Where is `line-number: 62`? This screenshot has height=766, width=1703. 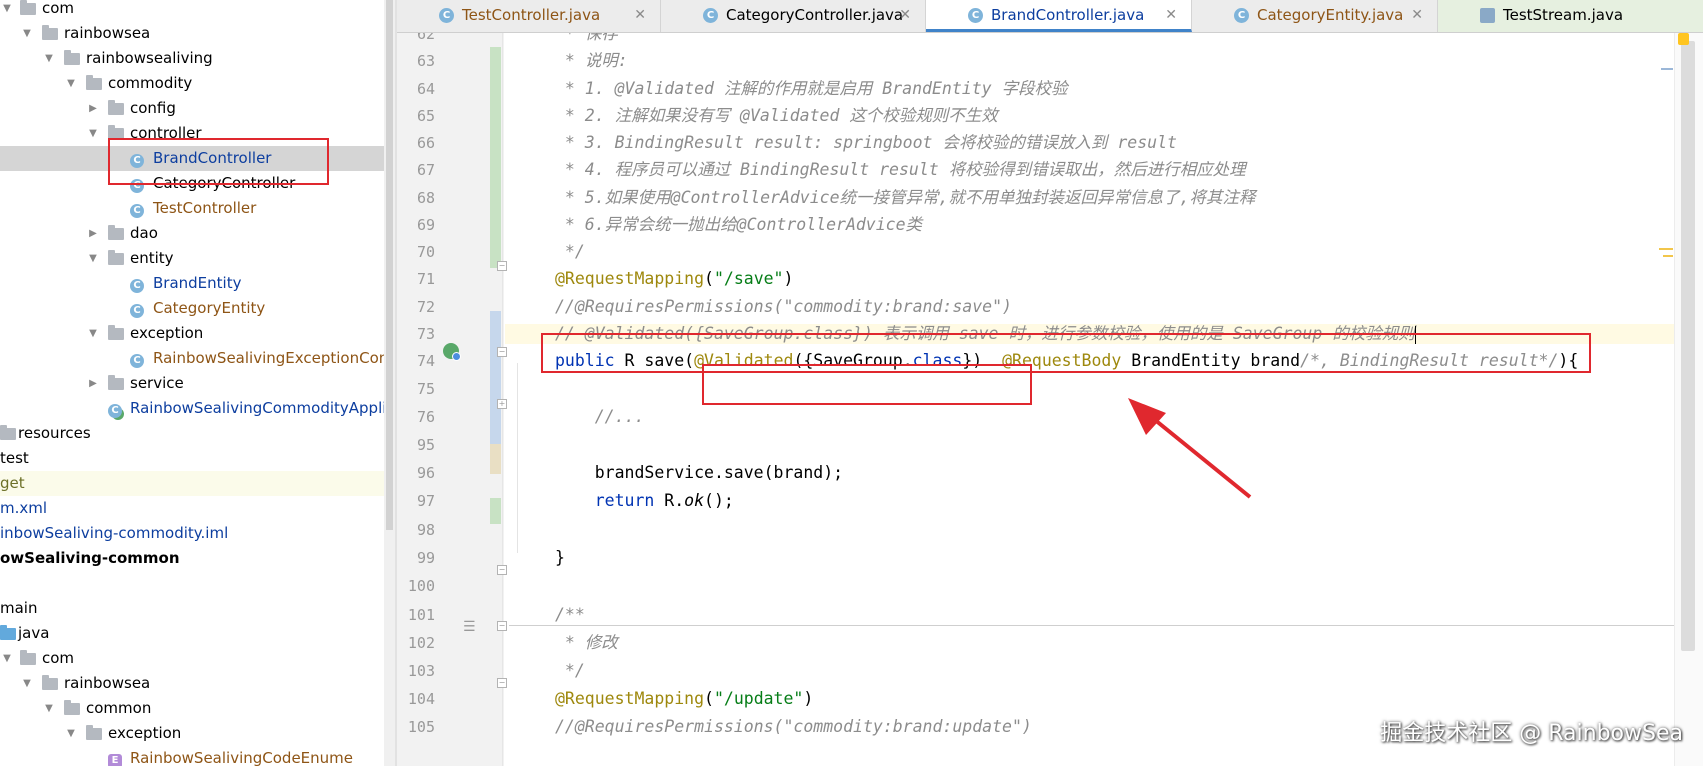 line-number: 62 is located at coordinates (425, 38).